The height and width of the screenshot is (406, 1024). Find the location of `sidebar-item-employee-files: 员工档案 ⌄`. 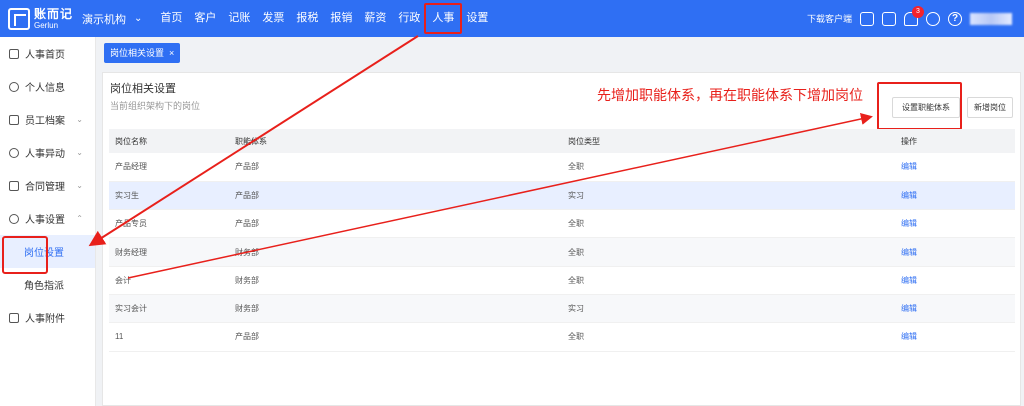

sidebar-item-employee-files: 员工档案 ⌄ is located at coordinates (47, 119).